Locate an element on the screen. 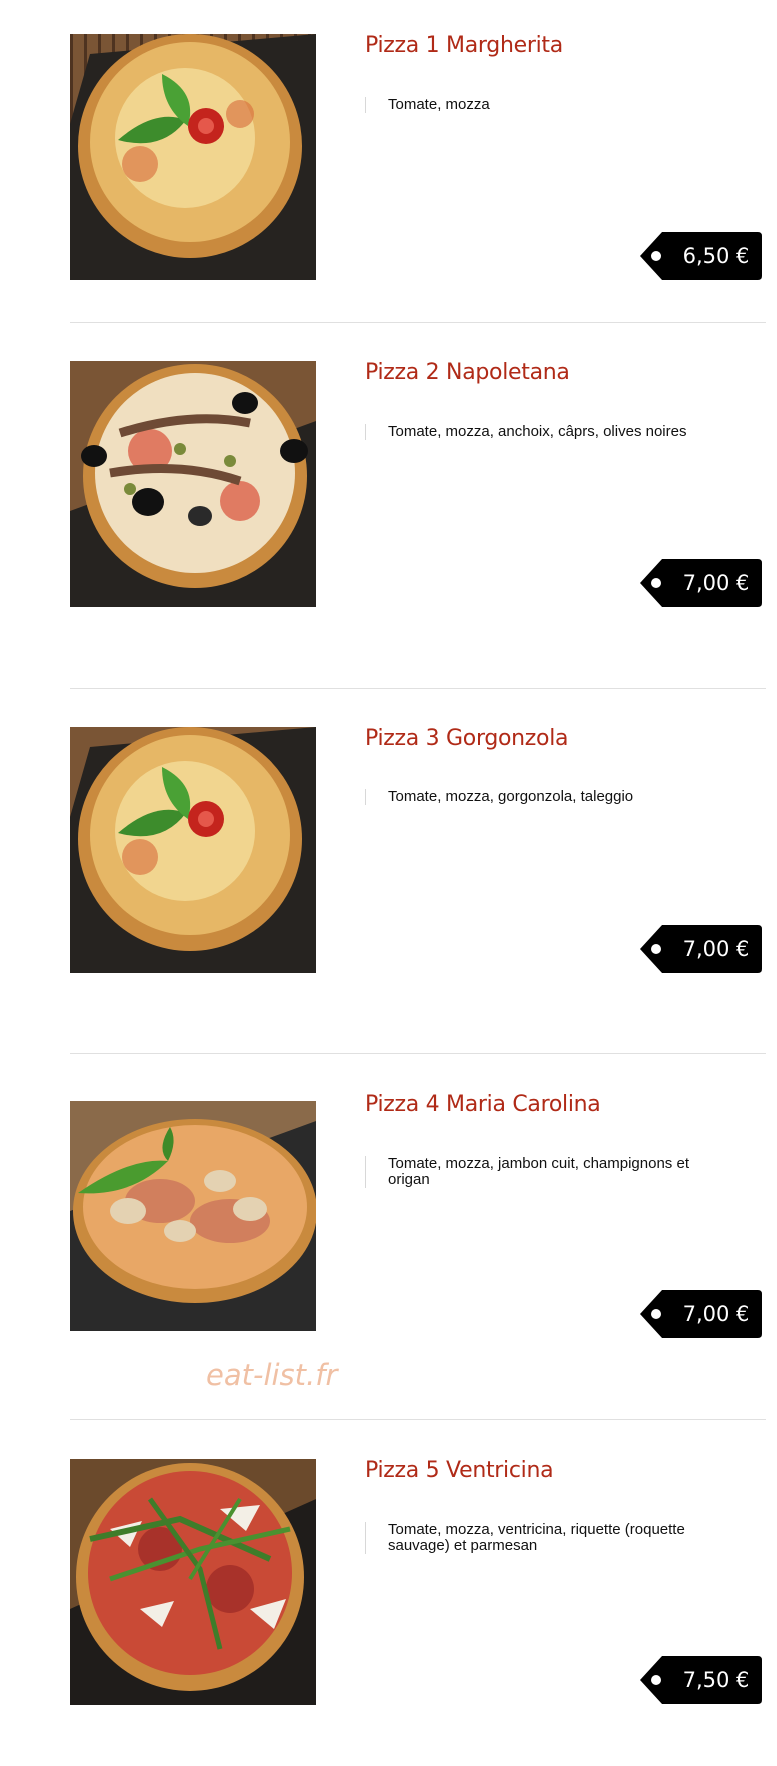  price: 7,50 € is located at coordinates (716, 1680).